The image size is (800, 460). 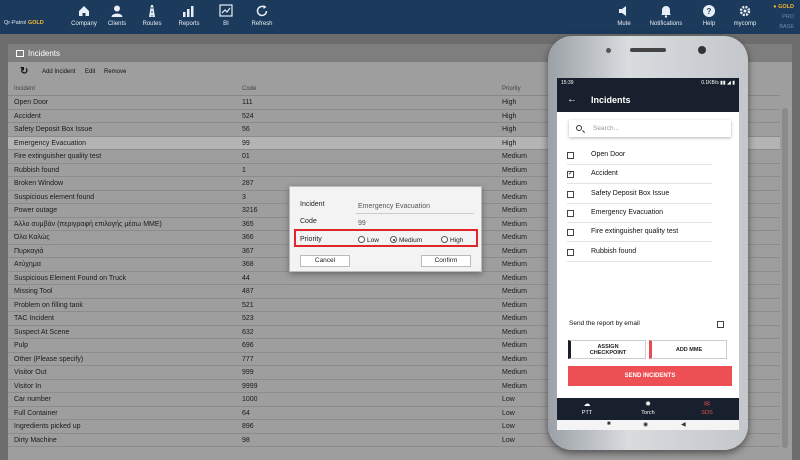 What do you see at coordinates (226, 15) in the screenshot?
I see `nav-bi: BI` at bounding box center [226, 15].